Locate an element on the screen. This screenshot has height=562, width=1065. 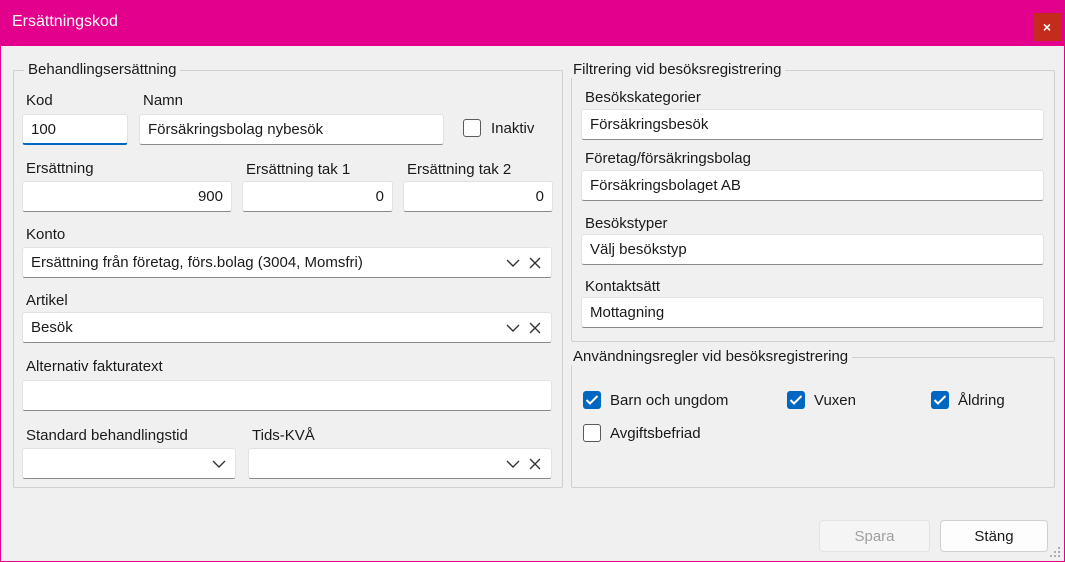
close-icon: × is located at coordinates (1047, 27).